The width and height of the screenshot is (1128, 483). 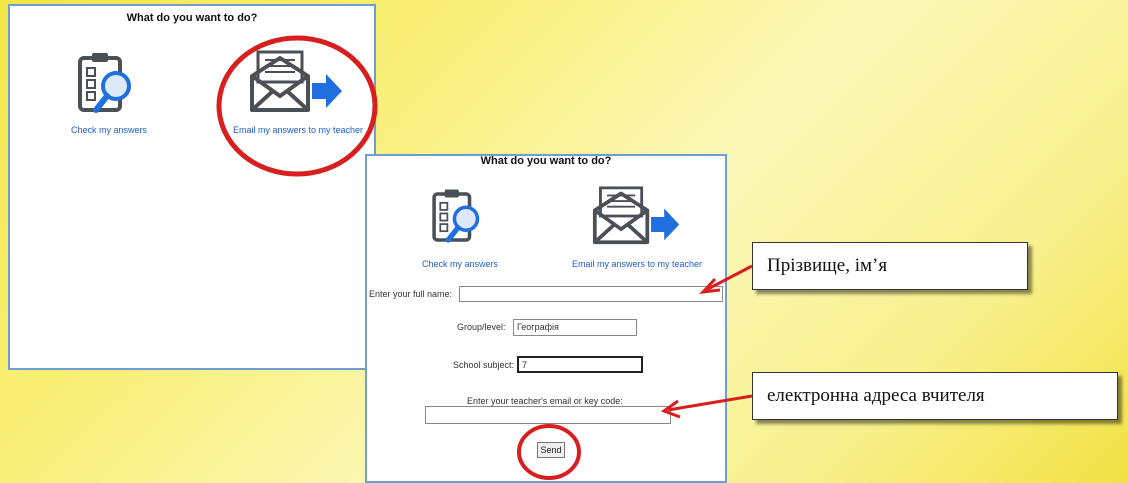 What do you see at coordinates (935, 396) in the screenshot?
I see `teacher-email-callout: електронна адреса вчителя` at bounding box center [935, 396].